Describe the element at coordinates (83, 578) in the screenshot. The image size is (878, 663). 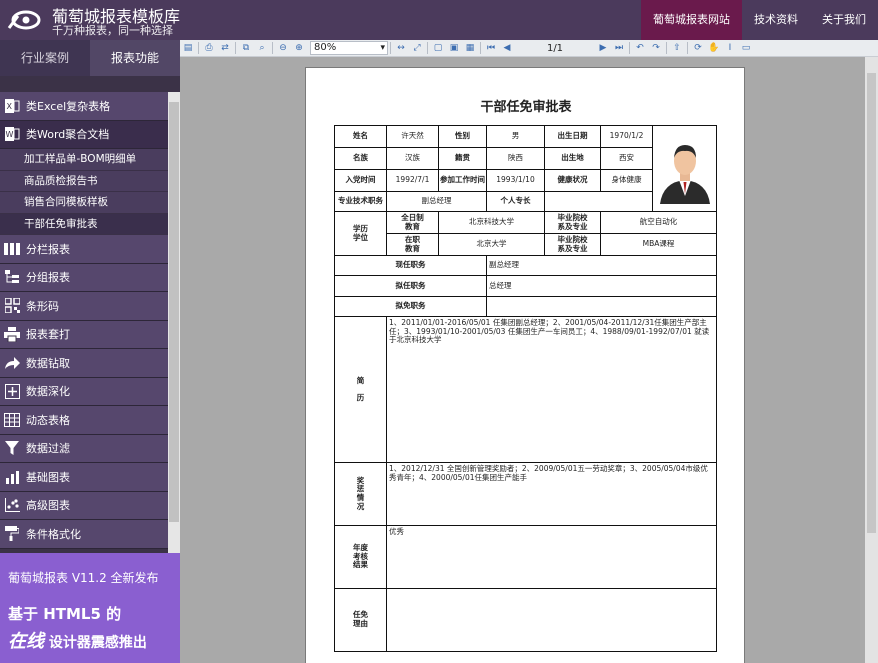
I see `promo-release-text: 葡萄城报表 V11.2 全新发布` at that location.